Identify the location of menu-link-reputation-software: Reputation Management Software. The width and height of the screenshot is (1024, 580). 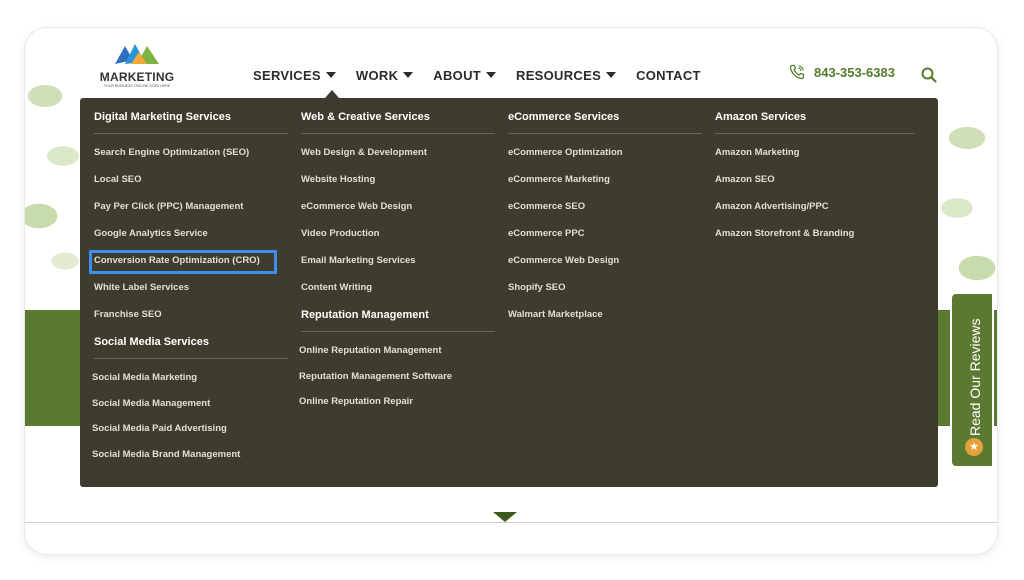
(397, 381).